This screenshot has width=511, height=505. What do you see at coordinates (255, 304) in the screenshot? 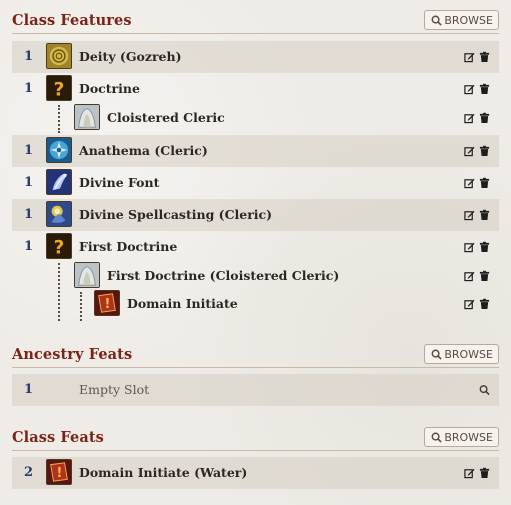
I see `feature-row-domain-initiate: ! Domain Initiate` at bounding box center [255, 304].